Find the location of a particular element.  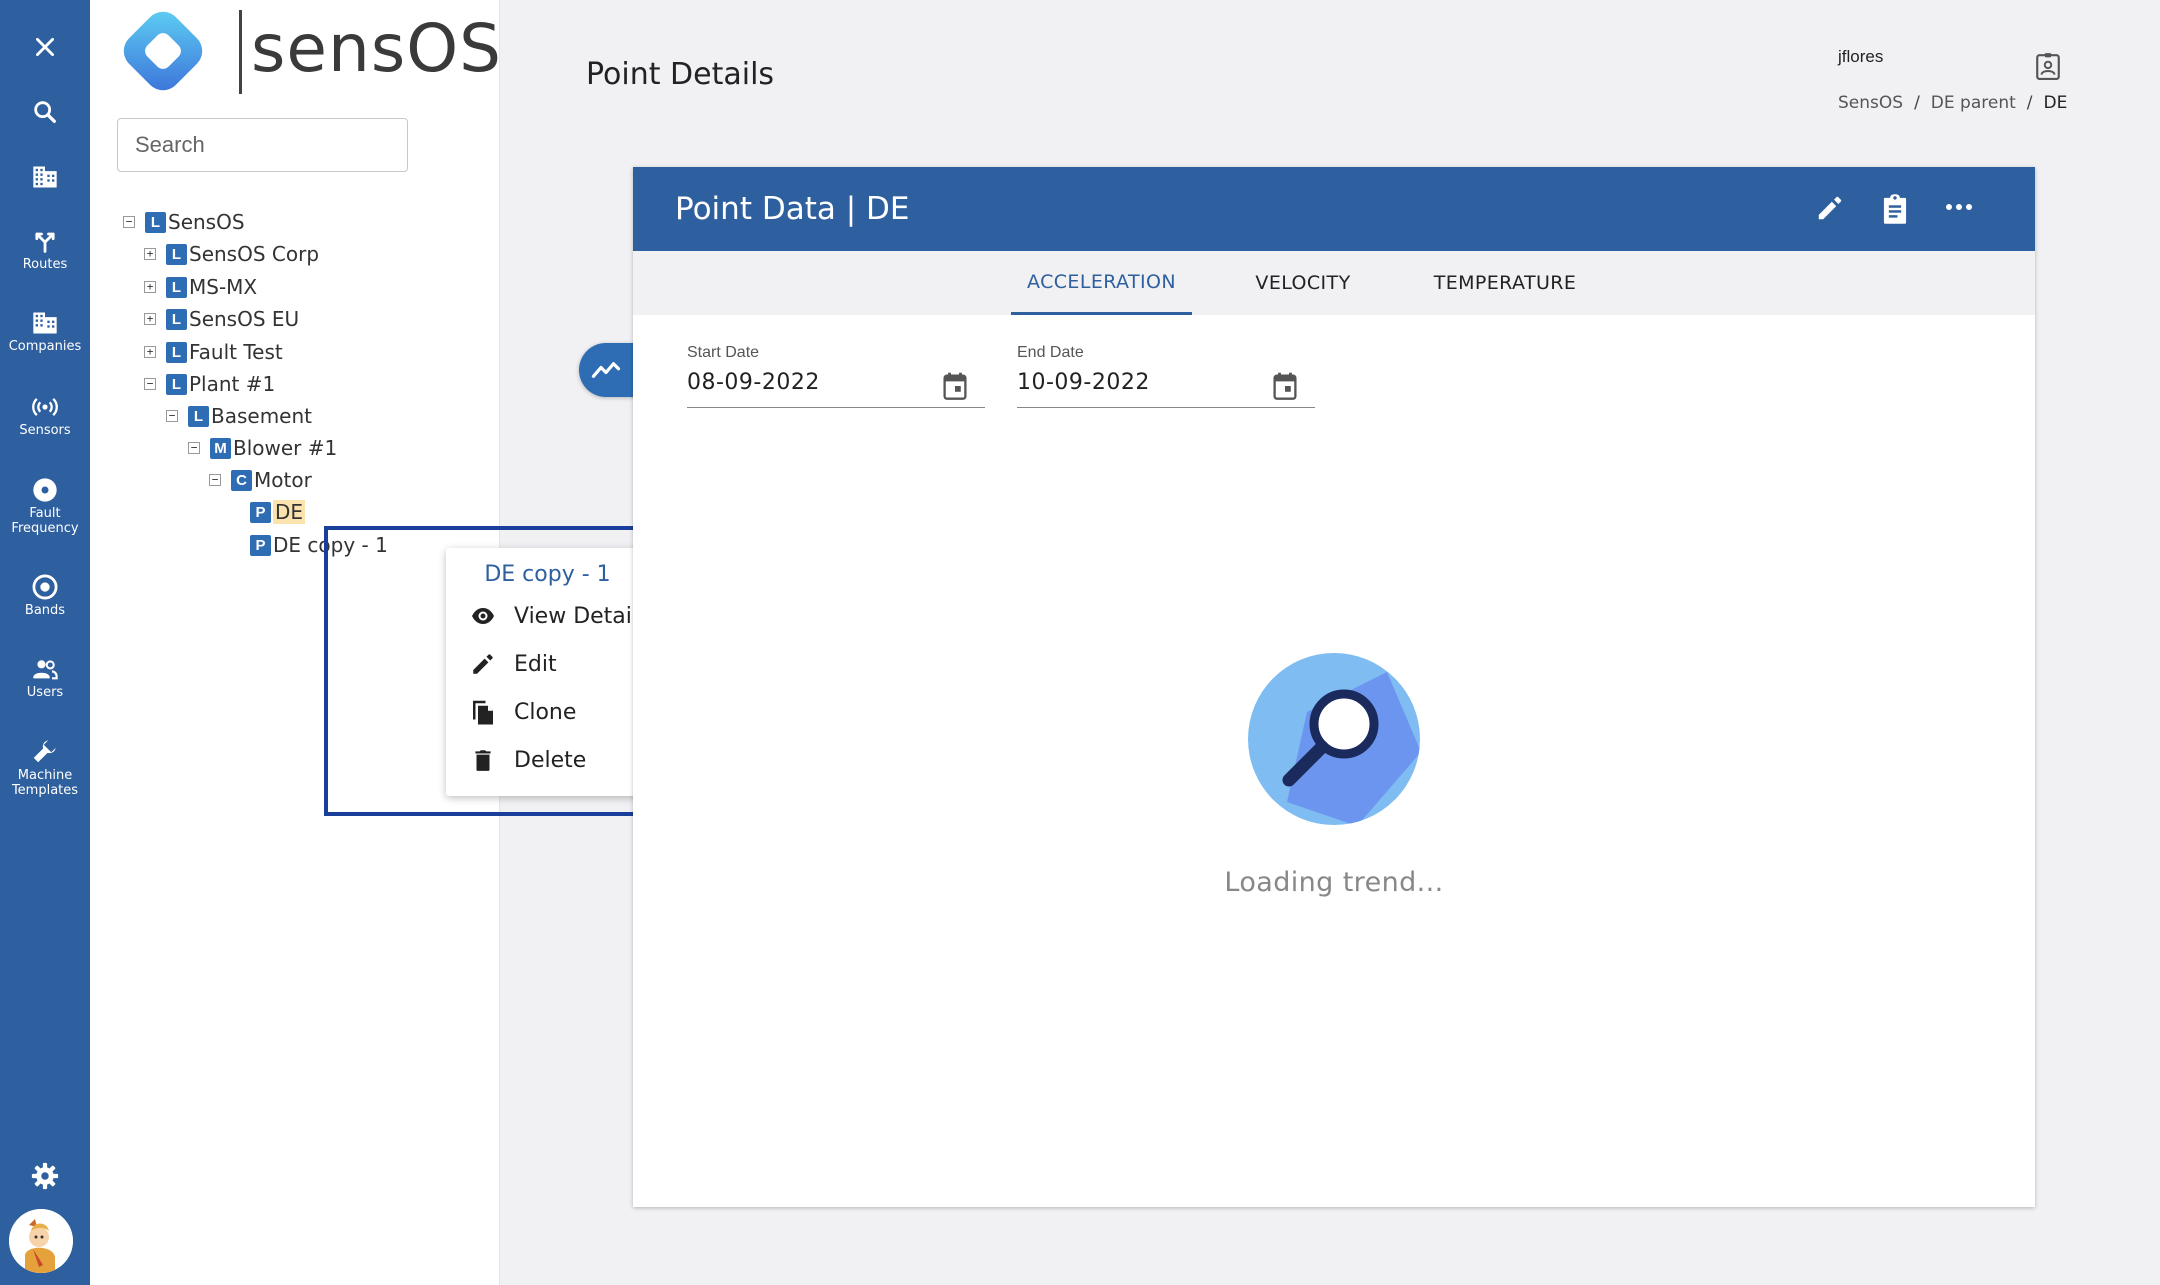

sensos-logo-icon is located at coordinates (163, 51).